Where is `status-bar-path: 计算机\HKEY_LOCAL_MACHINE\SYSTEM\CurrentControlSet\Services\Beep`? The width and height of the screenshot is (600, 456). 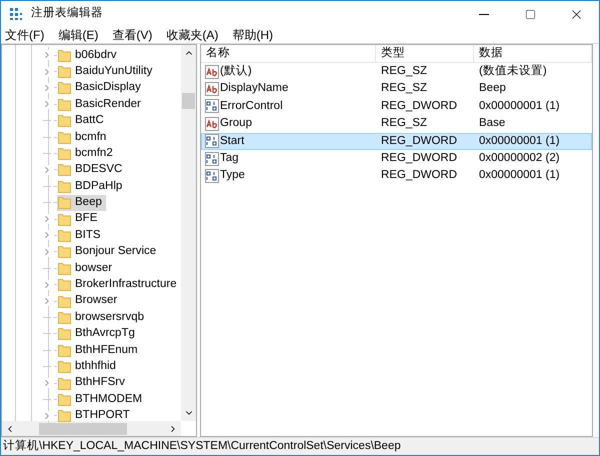 status-bar-path: 计算机\HKEY_LOCAL_MACHINE\SYSTEM\CurrentControlSet\Services\Beep is located at coordinates (201, 446).